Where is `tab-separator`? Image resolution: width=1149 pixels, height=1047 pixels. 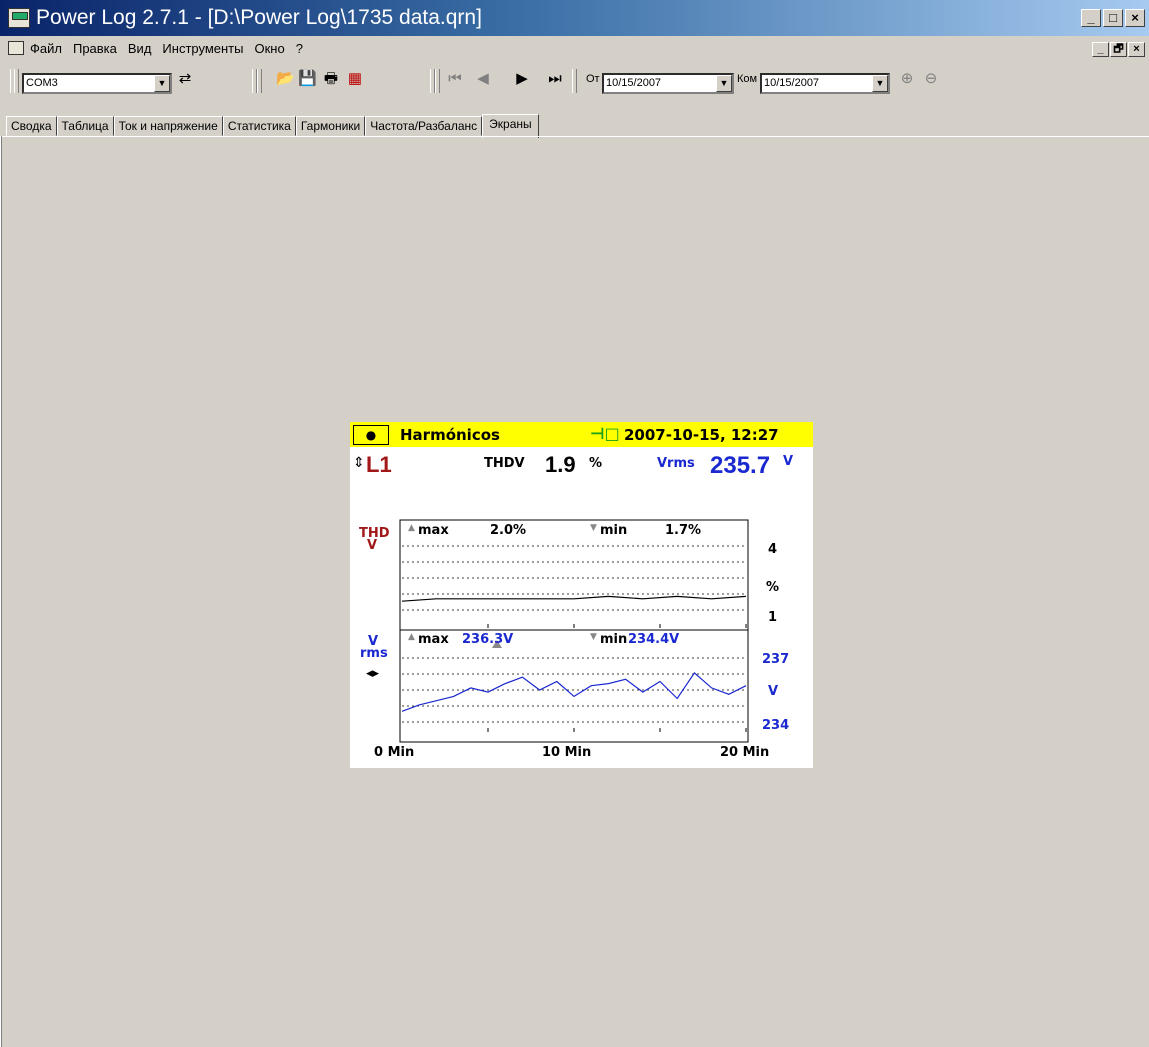 tab-separator is located at coordinates (574, 136).